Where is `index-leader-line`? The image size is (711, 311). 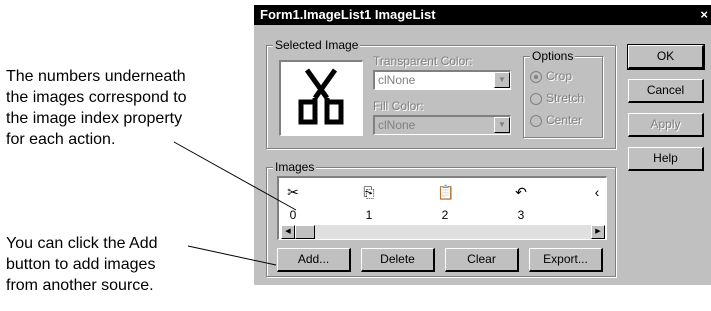 index-leader-line is located at coordinates (235, 176).